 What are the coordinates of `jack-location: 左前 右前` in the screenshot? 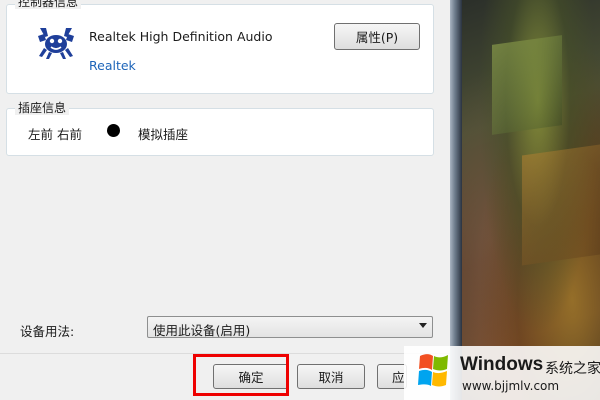 It's located at (55, 134).